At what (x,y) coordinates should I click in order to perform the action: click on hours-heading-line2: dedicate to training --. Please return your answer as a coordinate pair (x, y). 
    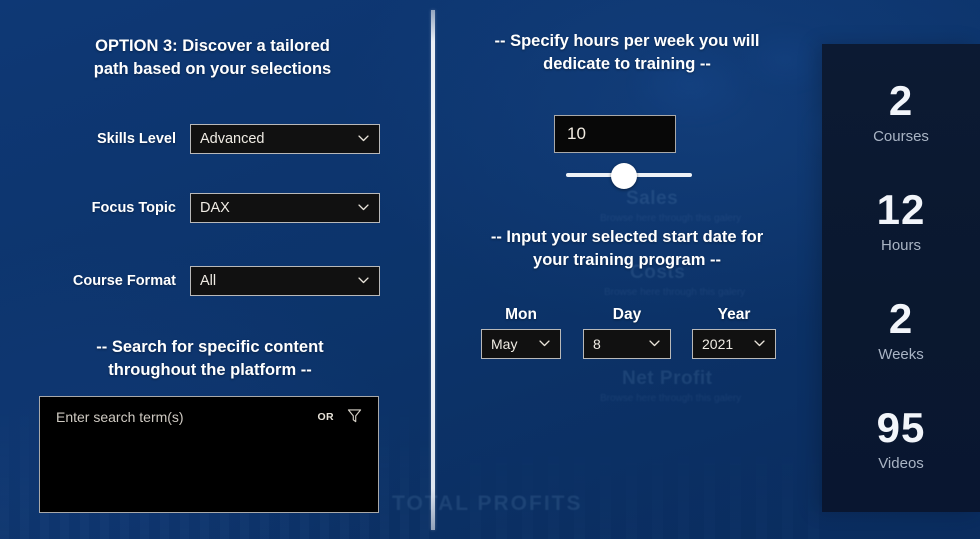
    Looking at the image, I should click on (627, 64).